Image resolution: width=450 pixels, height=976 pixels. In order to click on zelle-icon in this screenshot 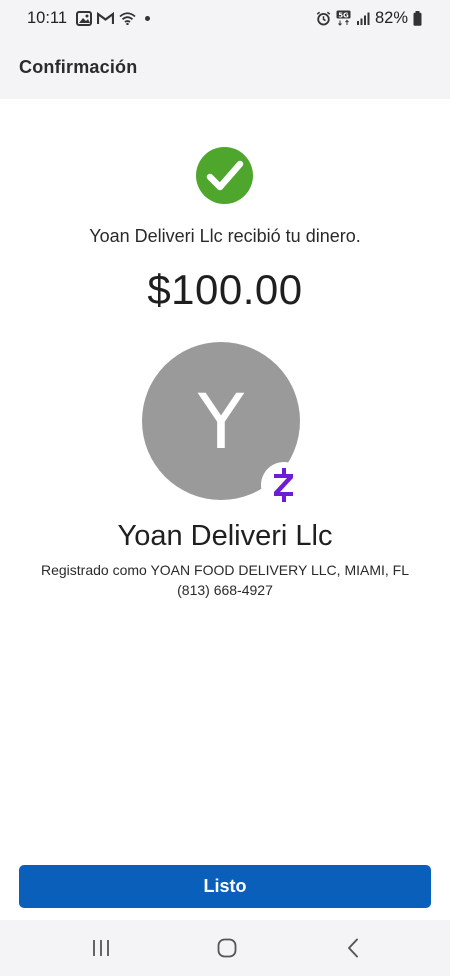, I will do `click(284, 485)`.